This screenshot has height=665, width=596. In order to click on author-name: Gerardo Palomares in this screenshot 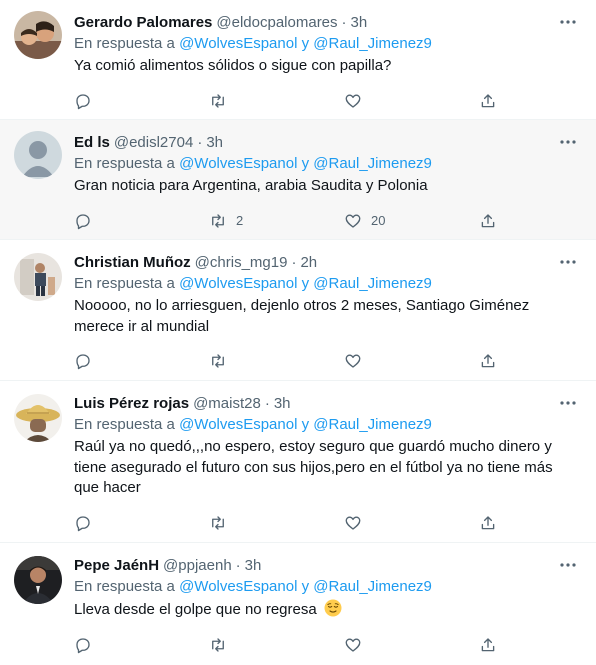, I will do `click(143, 22)`.